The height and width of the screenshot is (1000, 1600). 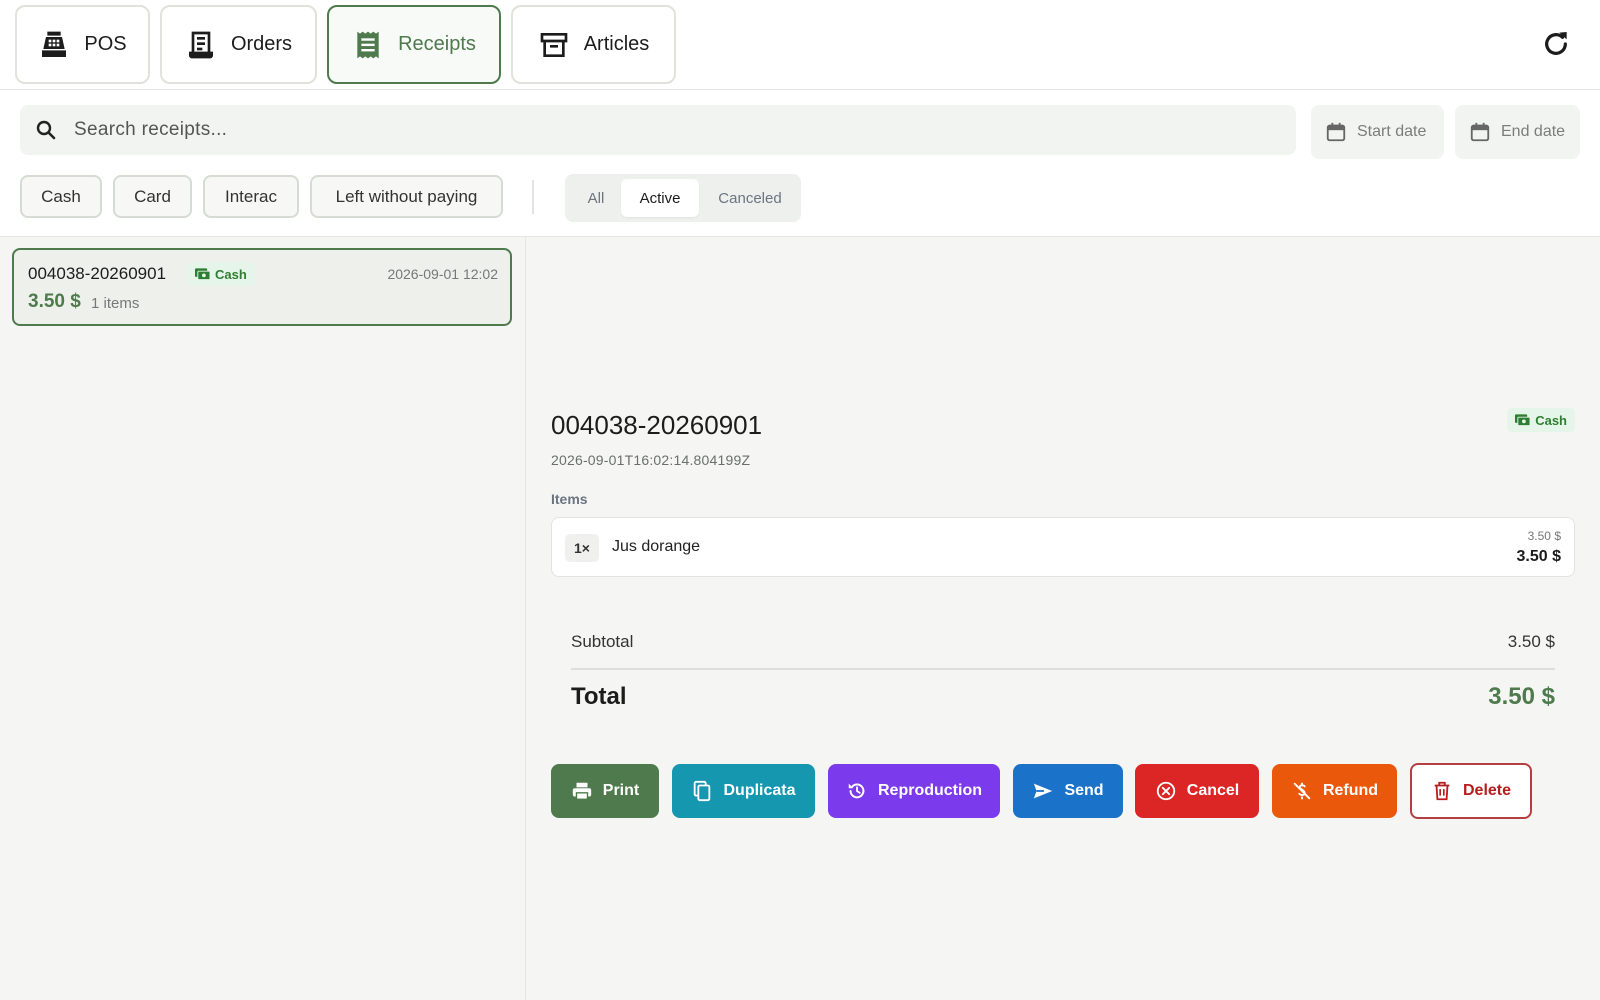 I want to click on top-navigation: POS Orders Receipts Articles, so click(x=800, y=45).